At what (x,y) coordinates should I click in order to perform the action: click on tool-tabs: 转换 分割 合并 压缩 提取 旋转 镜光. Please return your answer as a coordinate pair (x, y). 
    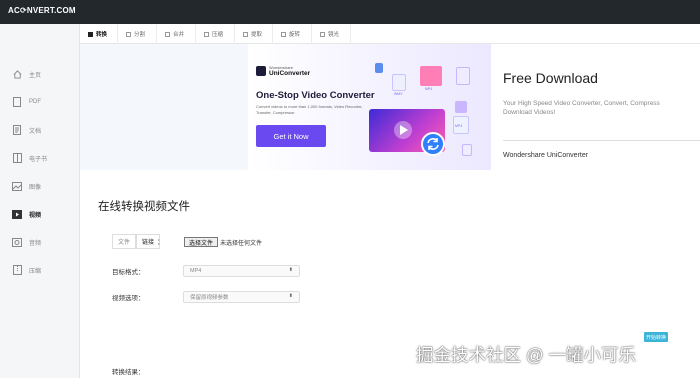
    Looking at the image, I should click on (390, 34).